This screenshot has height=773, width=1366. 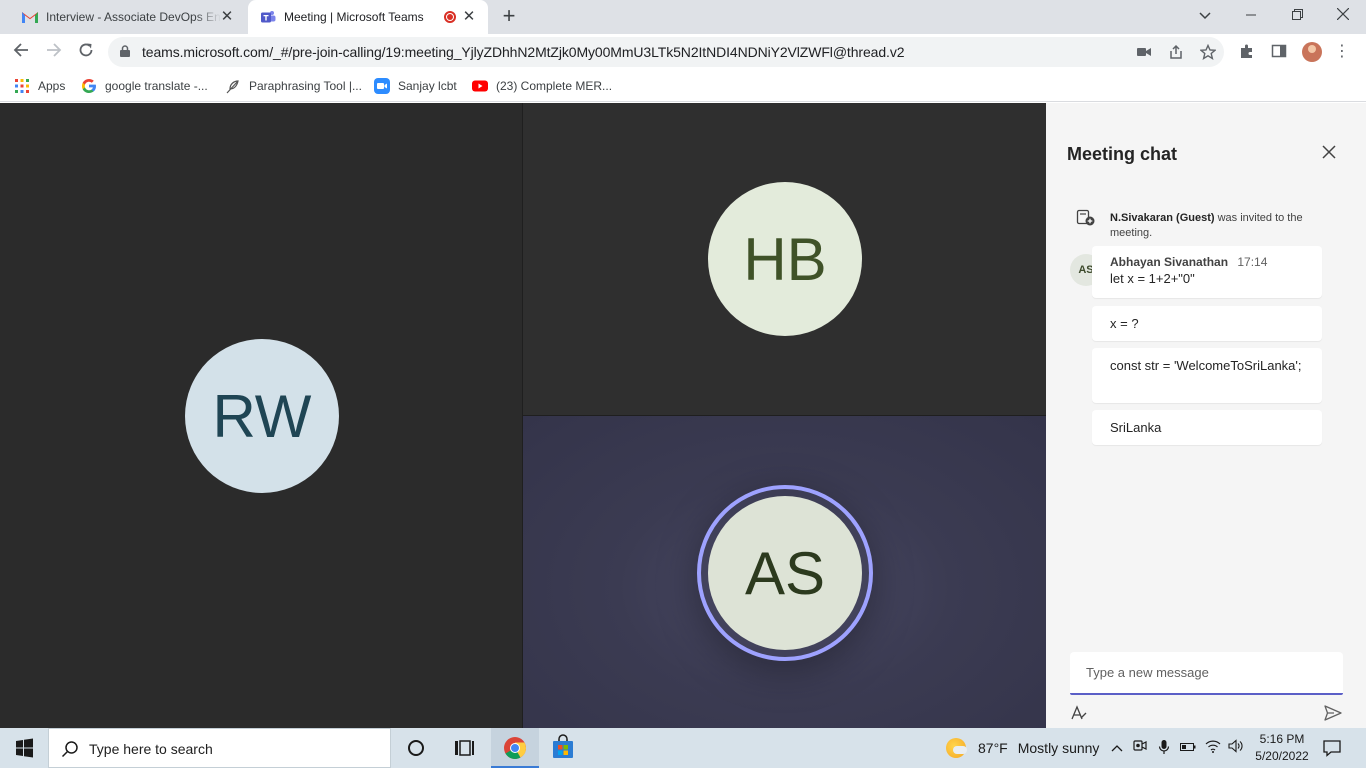 What do you see at coordinates (54, 52) in the screenshot?
I see `forward-button` at bounding box center [54, 52].